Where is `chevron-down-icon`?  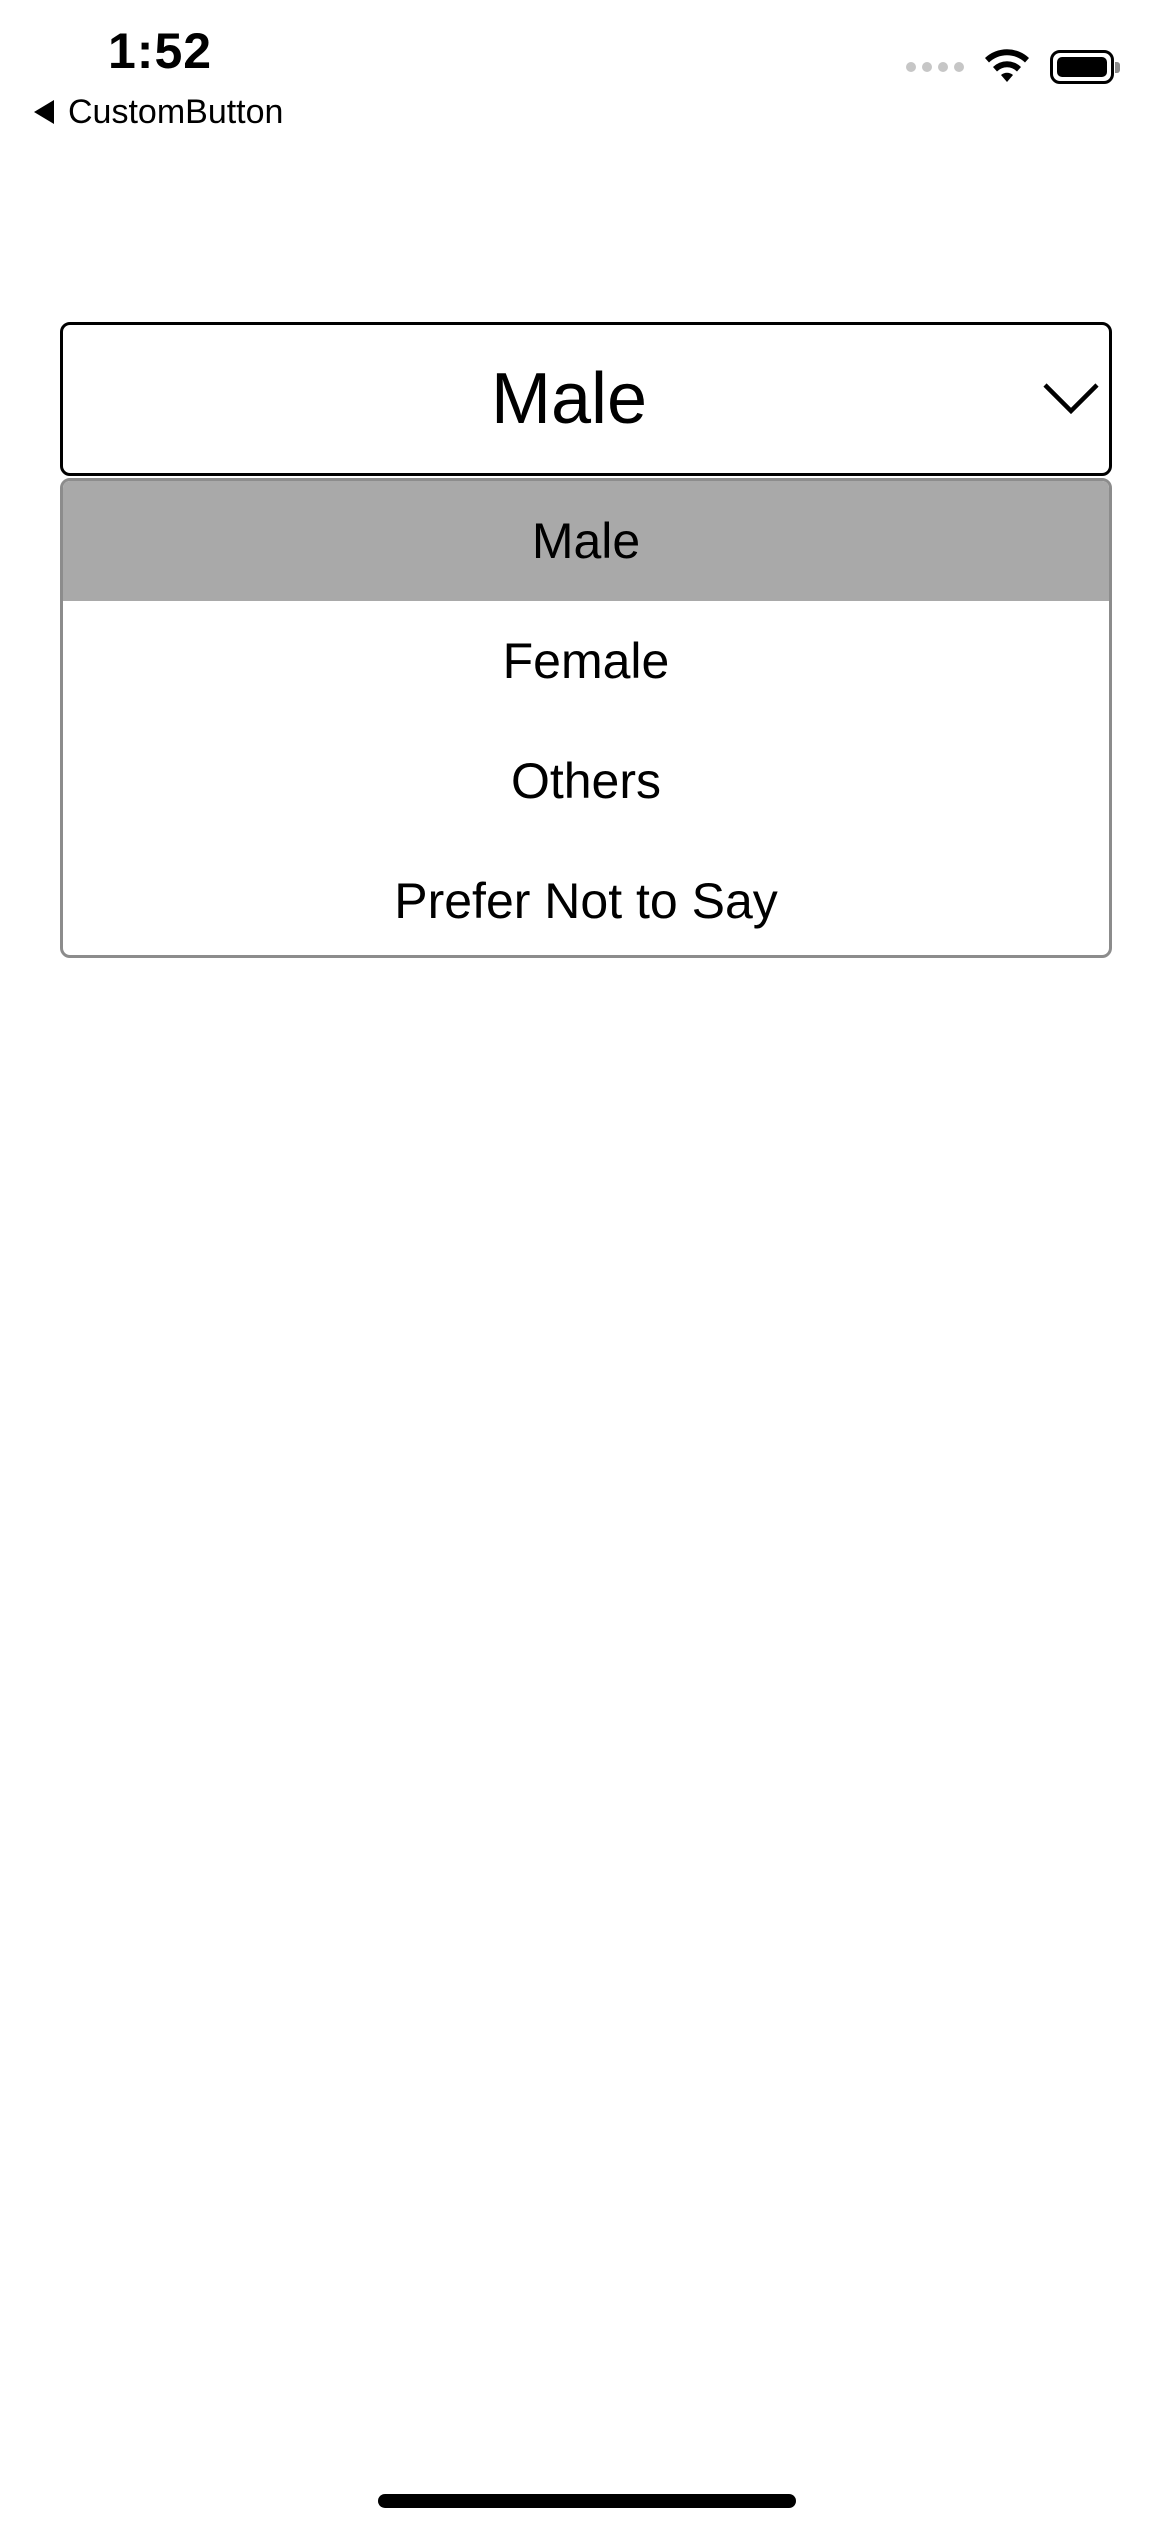 chevron-down-icon is located at coordinates (1071, 399).